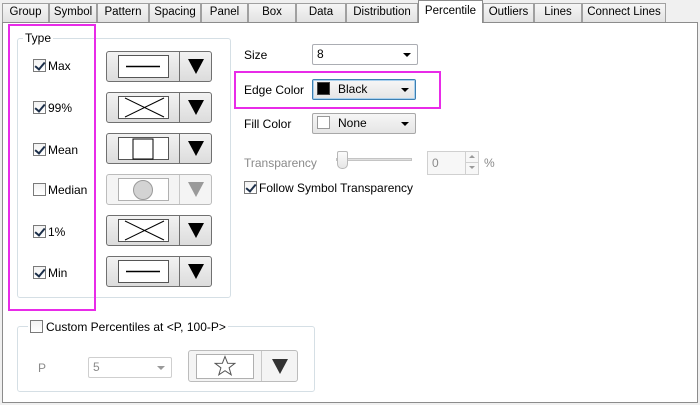 Image resolution: width=700 pixels, height=405 pixels. I want to click on min-checkbox, so click(39, 272).